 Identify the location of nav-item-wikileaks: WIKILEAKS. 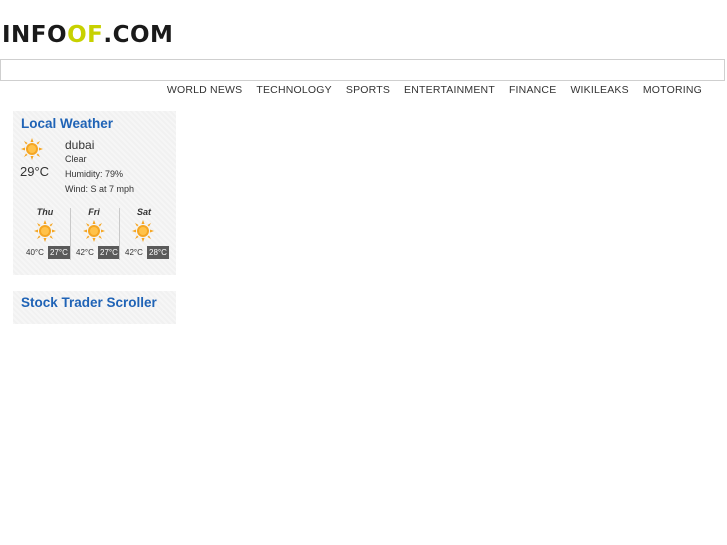
(599, 90).